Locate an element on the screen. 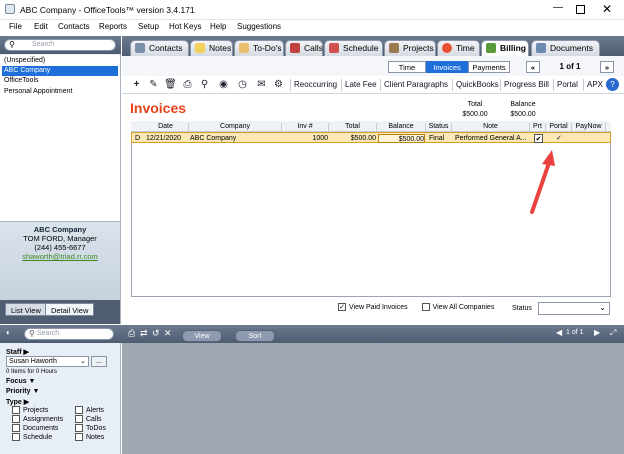 The height and width of the screenshot is (454, 624). tab-time: Time is located at coordinates (458, 48).